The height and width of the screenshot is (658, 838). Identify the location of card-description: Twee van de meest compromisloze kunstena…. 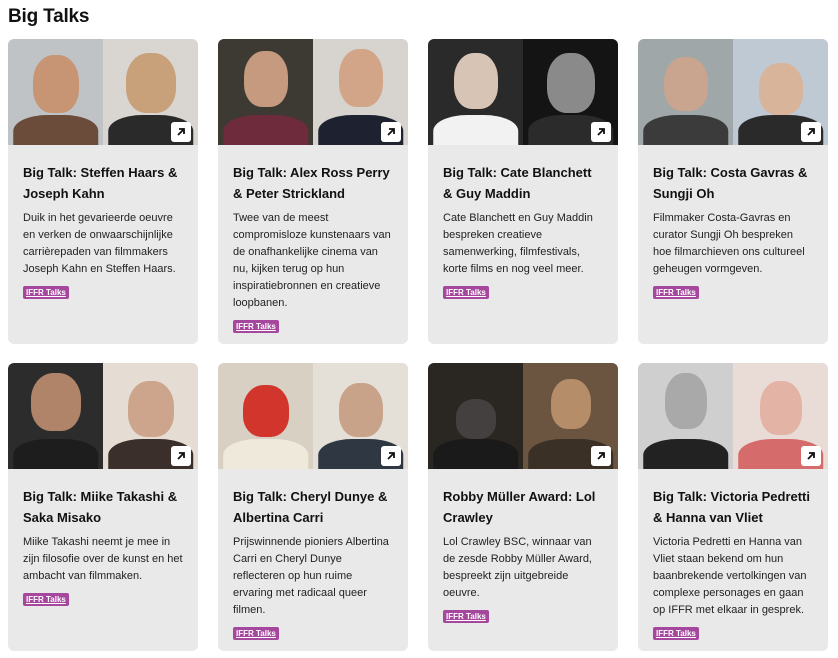
(312, 260).